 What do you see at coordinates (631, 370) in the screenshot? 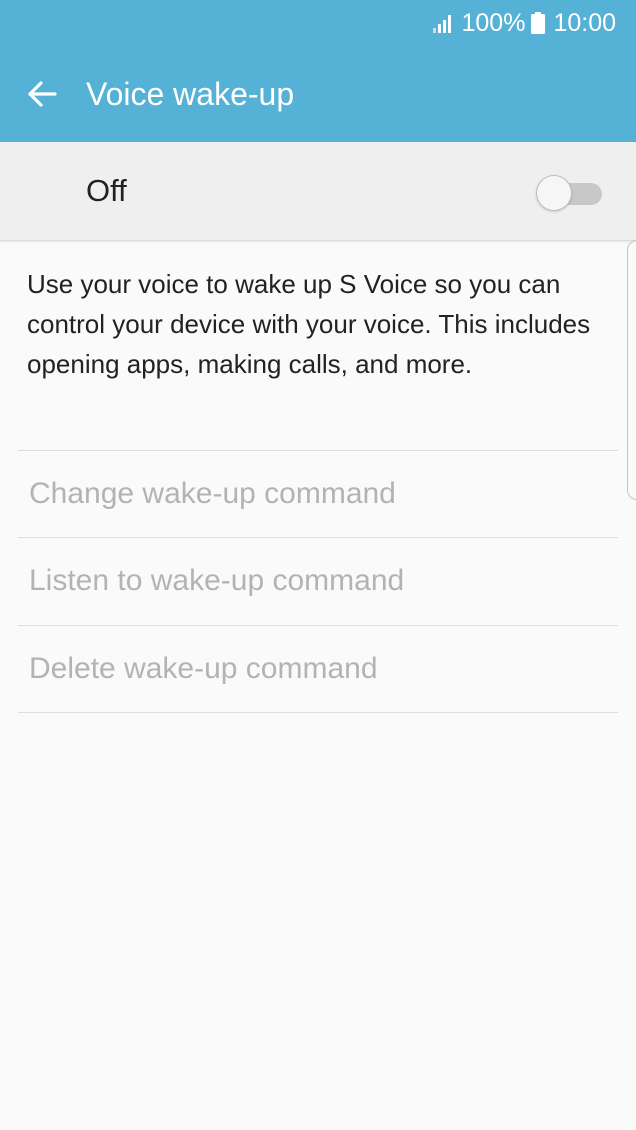
I see `edge-panel-handle` at bounding box center [631, 370].